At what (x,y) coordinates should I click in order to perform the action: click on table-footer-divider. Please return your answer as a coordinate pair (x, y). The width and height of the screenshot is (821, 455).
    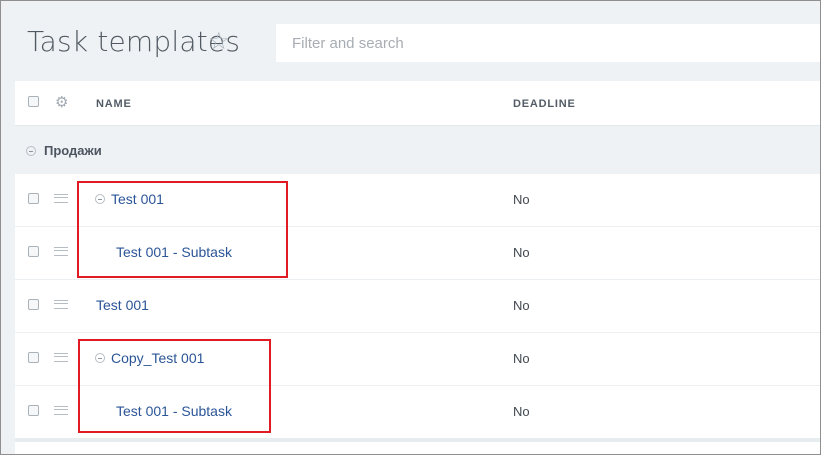
    Looking at the image, I should click on (417, 440).